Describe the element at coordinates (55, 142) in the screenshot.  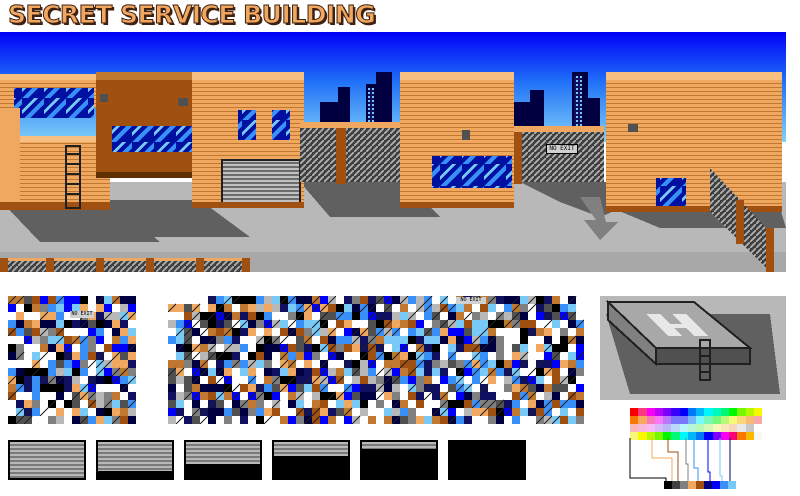
I see `building-left` at that location.